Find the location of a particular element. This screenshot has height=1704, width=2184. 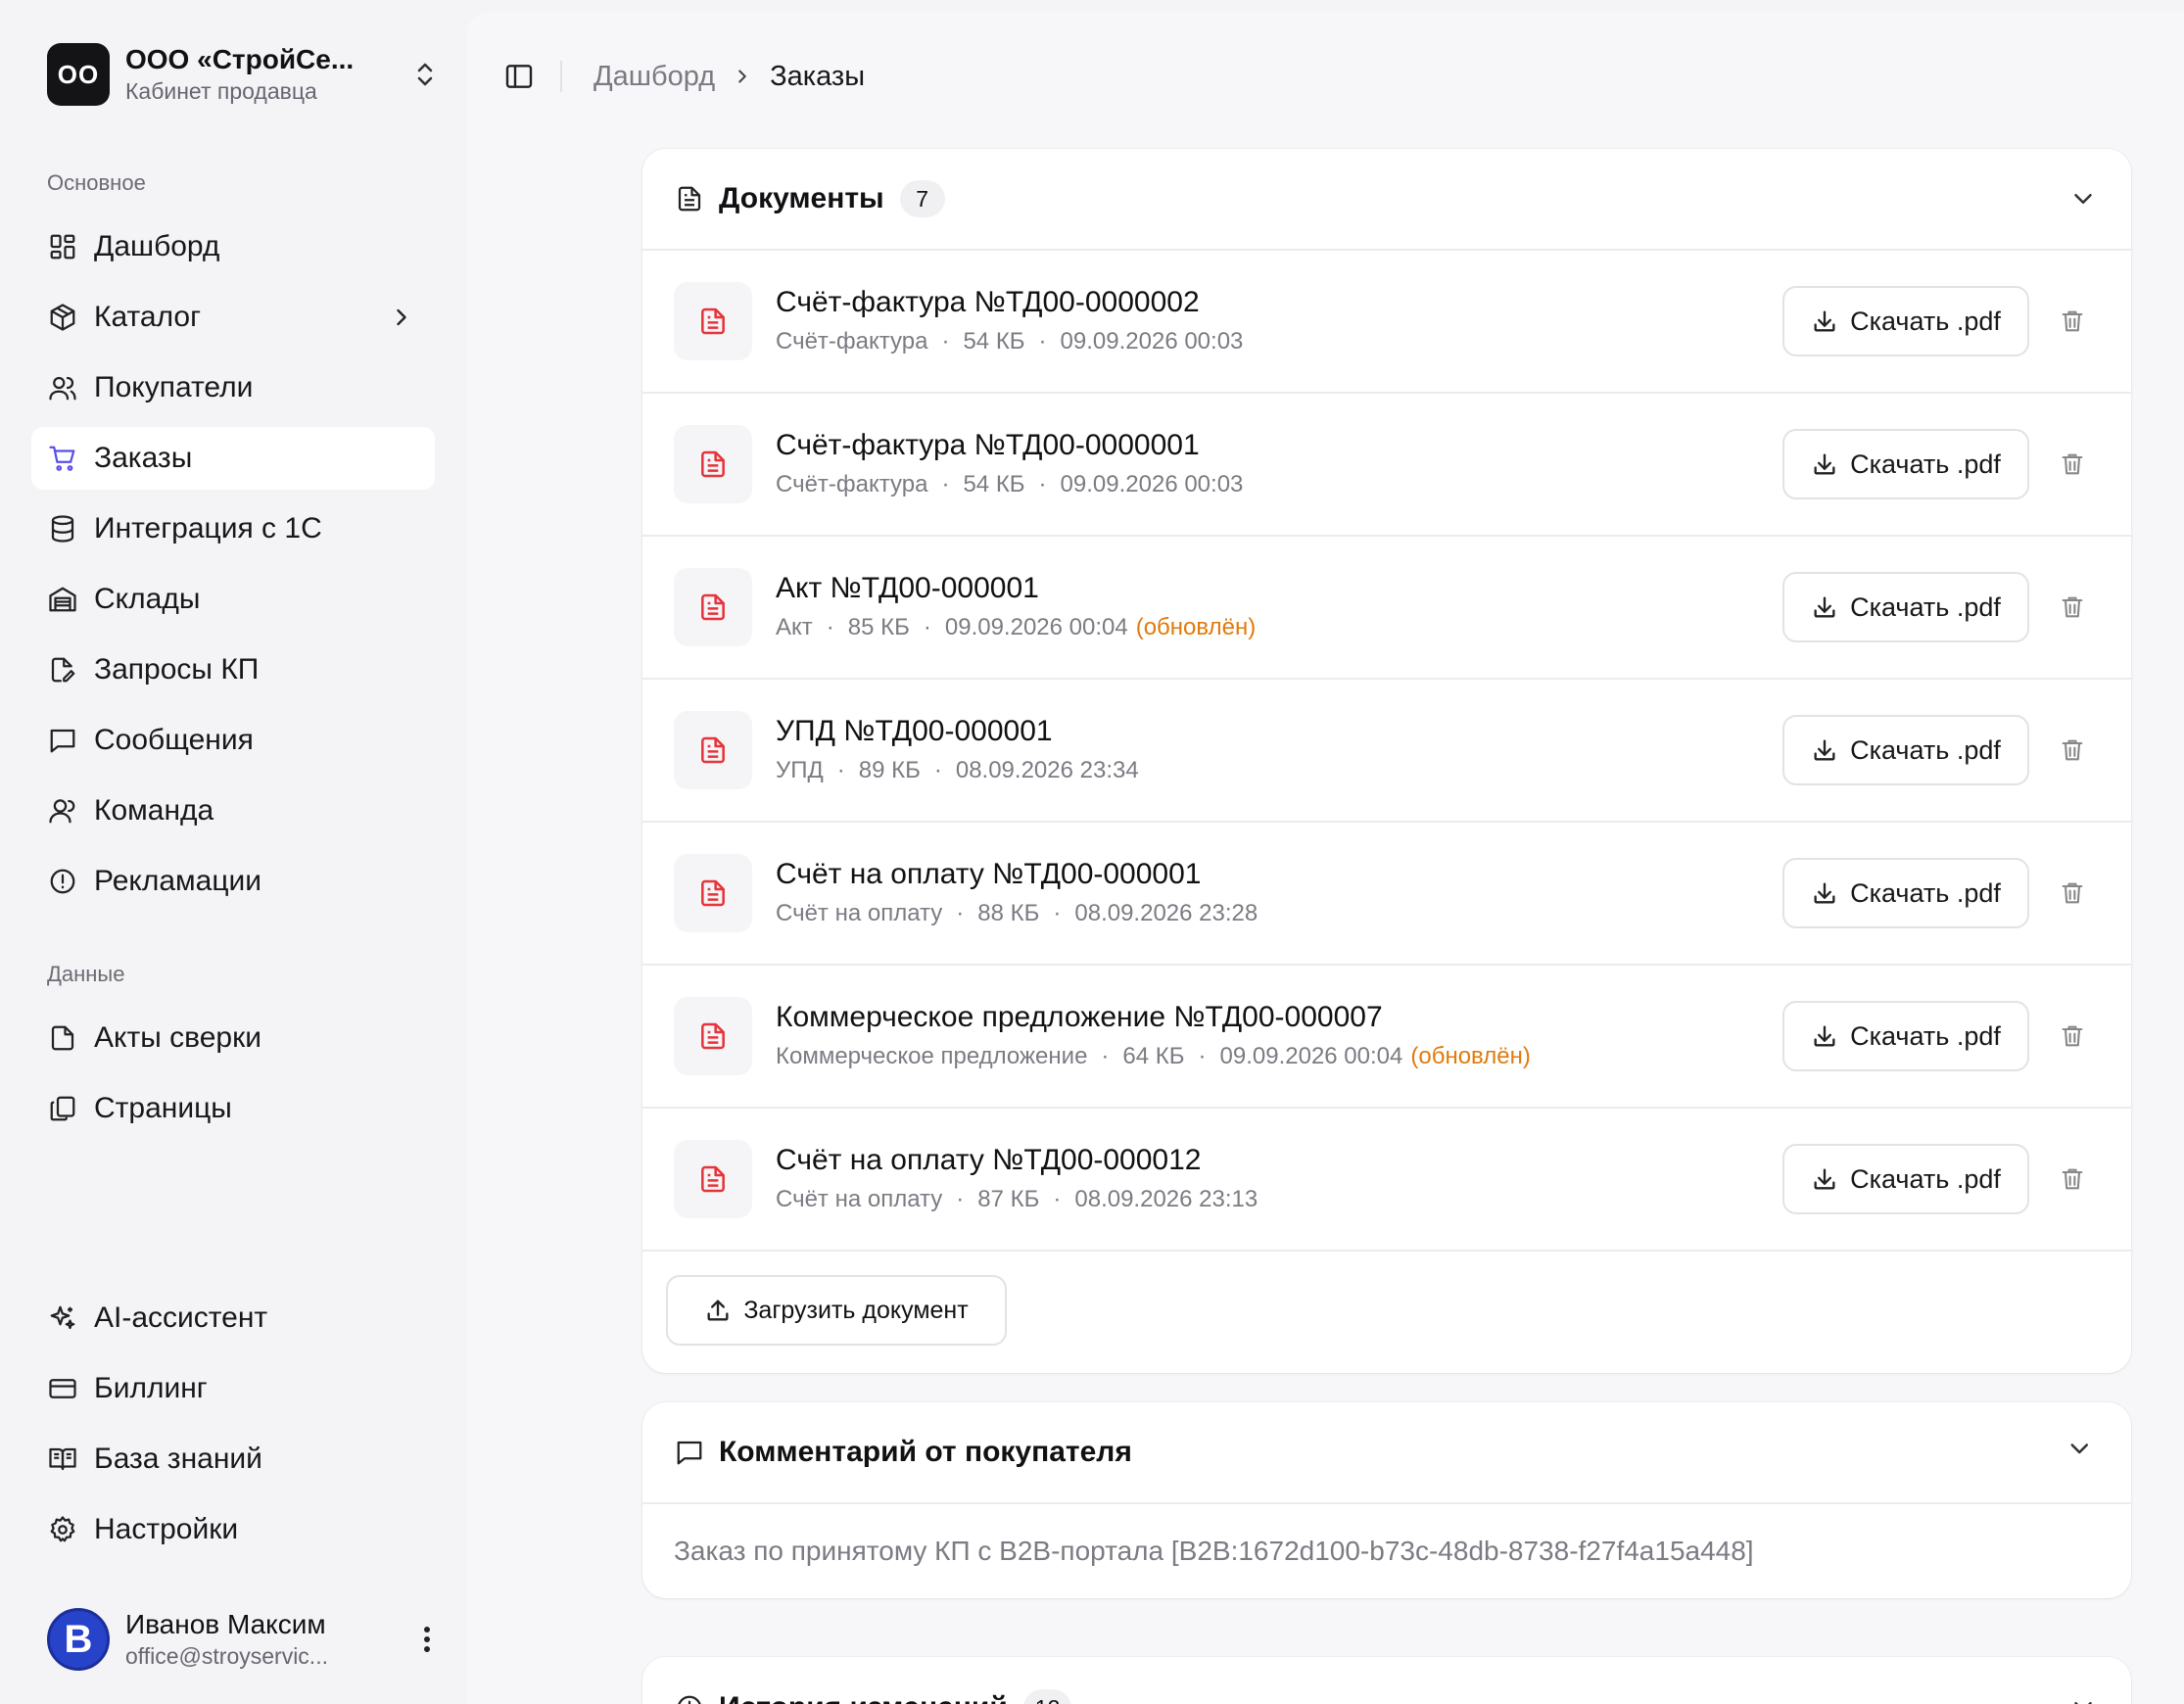

sidebar-item-customers: Покупатели is located at coordinates (233, 387).